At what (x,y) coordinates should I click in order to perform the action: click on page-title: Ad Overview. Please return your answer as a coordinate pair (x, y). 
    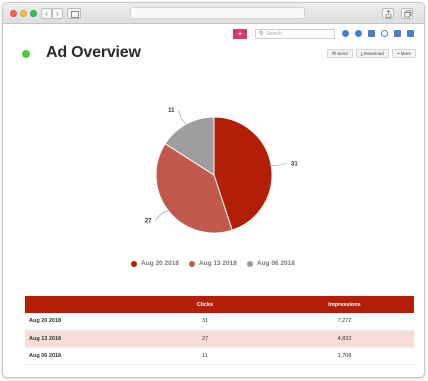
    Looking at the image, I should click on (93, 52).